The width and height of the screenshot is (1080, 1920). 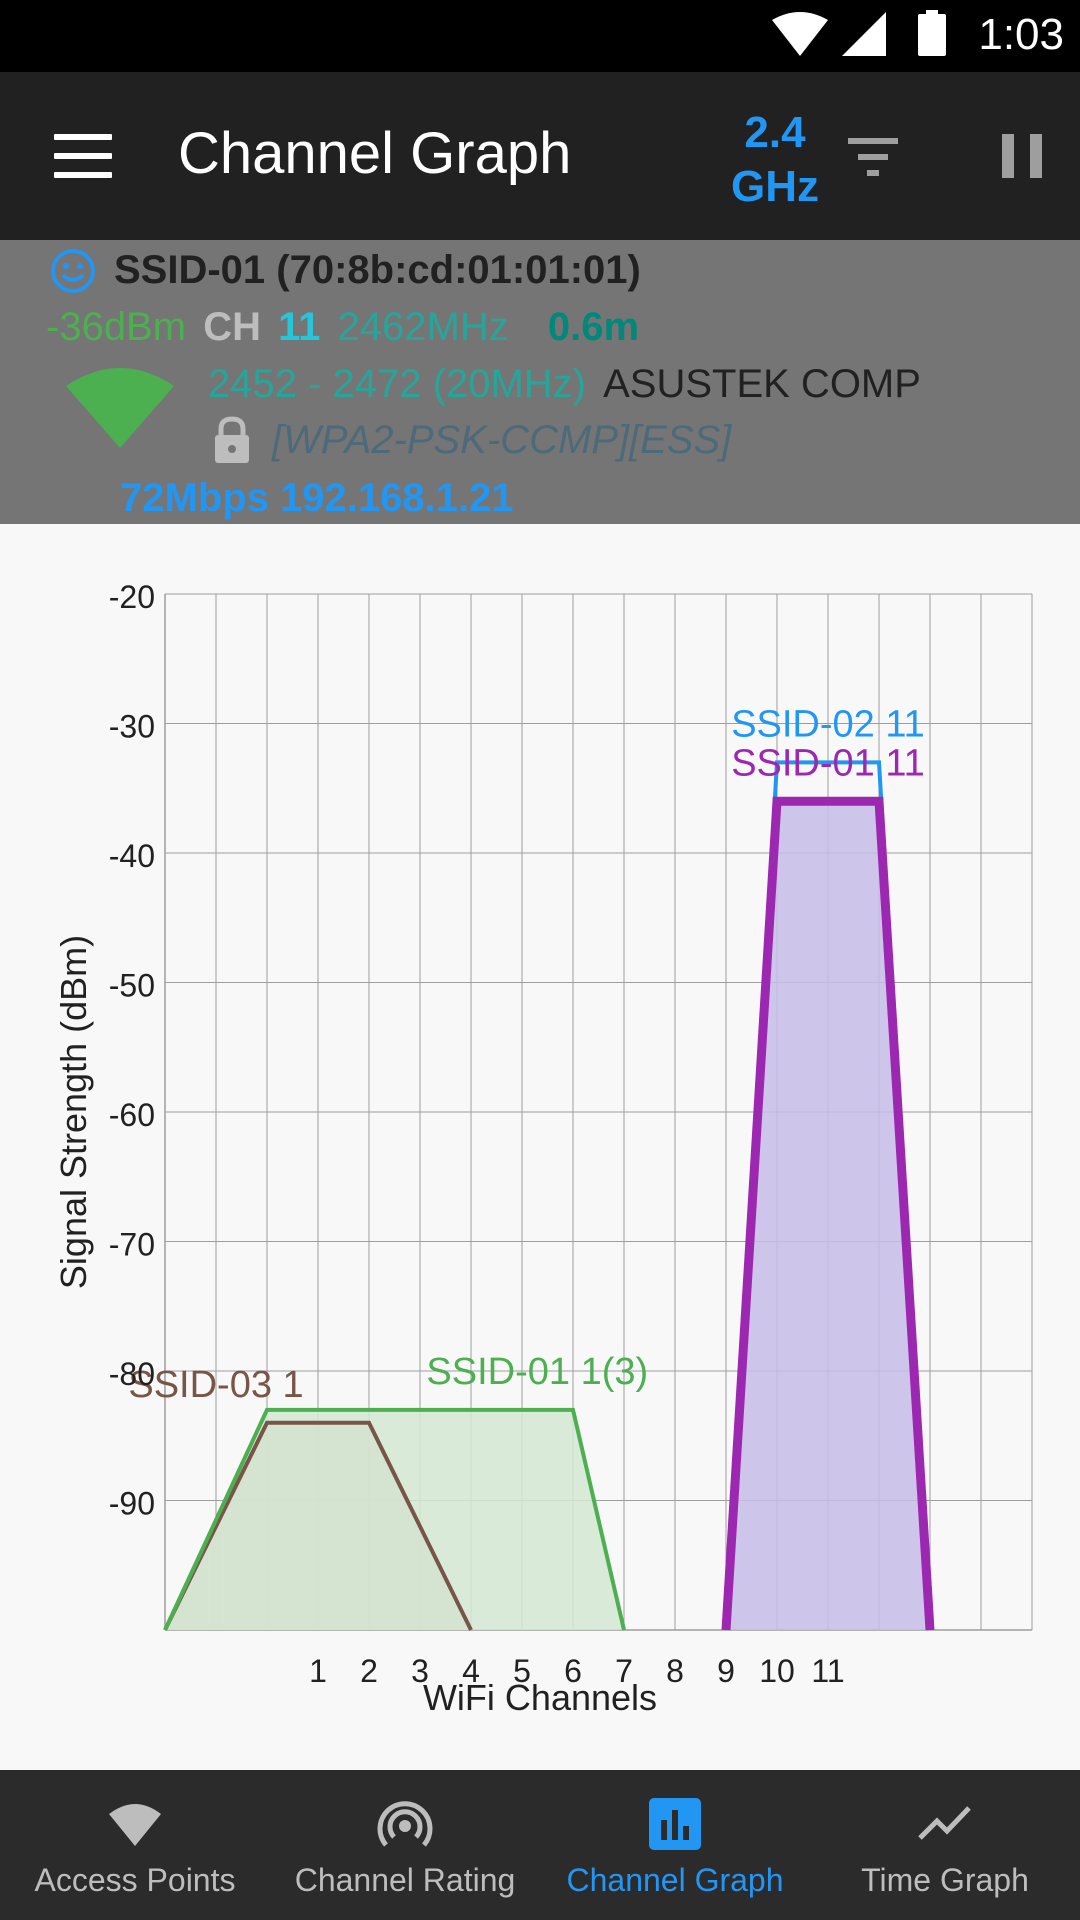 I want to click on y-tick-label: -90, so click(x=132, y=1504).